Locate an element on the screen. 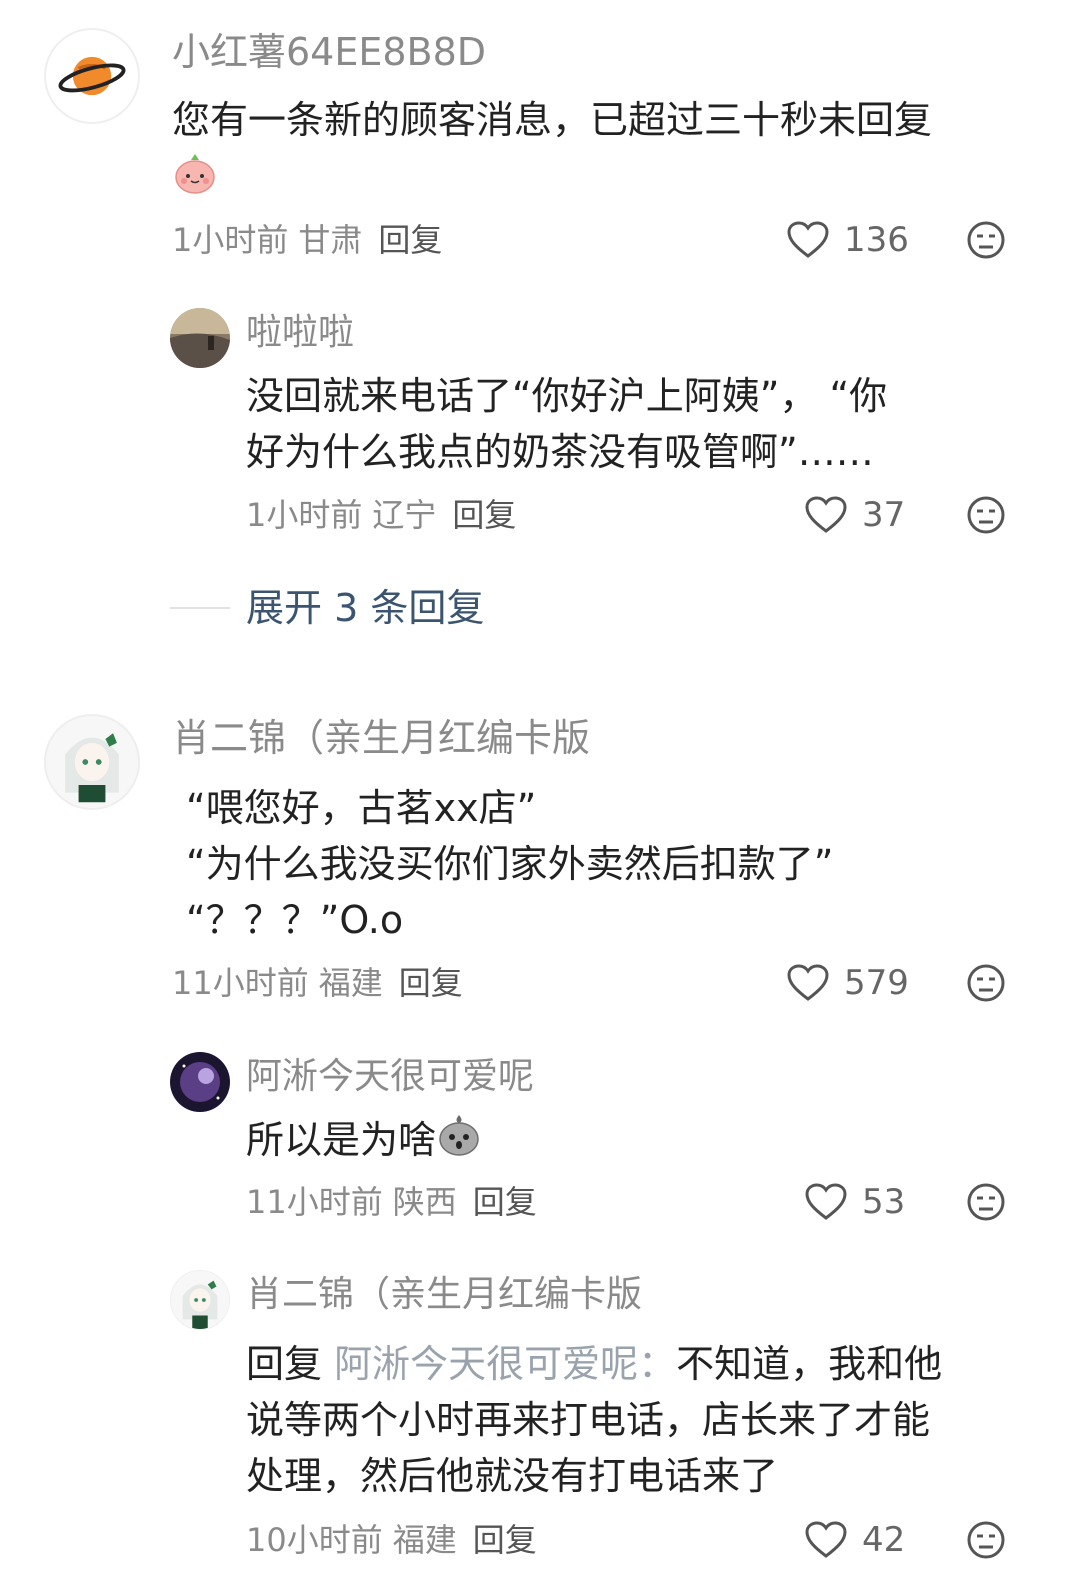 The height and width of the screenshot is (1580, 1080). comment-text: 说等两个小时再来打电话，店长来了才能 is located at coordinates (588, 1420).